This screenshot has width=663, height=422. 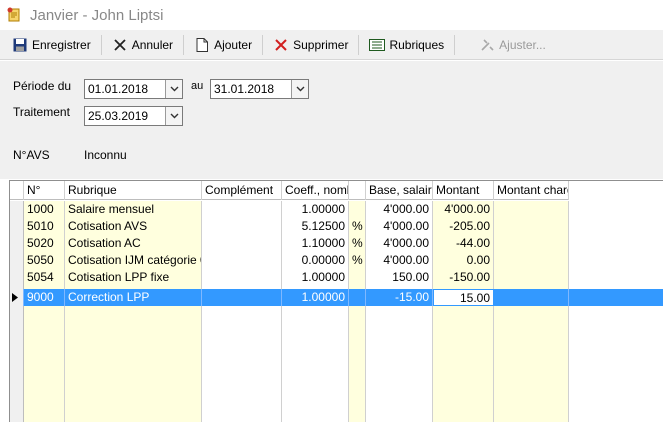 I want to click on cell-rubrique: Cotisation IJM catégorie 0, so click(x=133, y=260).